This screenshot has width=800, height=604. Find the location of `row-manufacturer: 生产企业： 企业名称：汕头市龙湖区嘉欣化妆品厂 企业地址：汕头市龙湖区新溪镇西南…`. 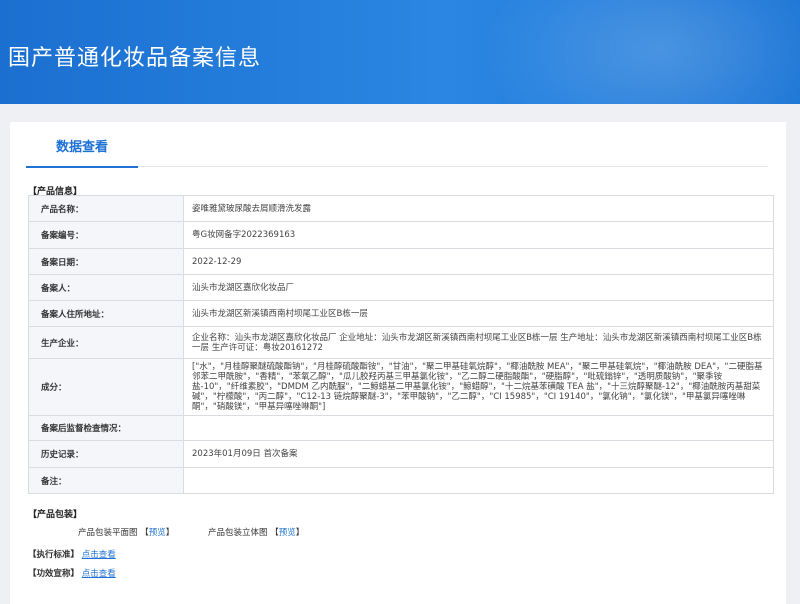

row-manufacturer: 生产企业： 企业名称：汕头市龙湖区嘉欣化妆品厂 企业地址：汕头市龙湖区新溪镇西南… is located at coordinates (401, 342).